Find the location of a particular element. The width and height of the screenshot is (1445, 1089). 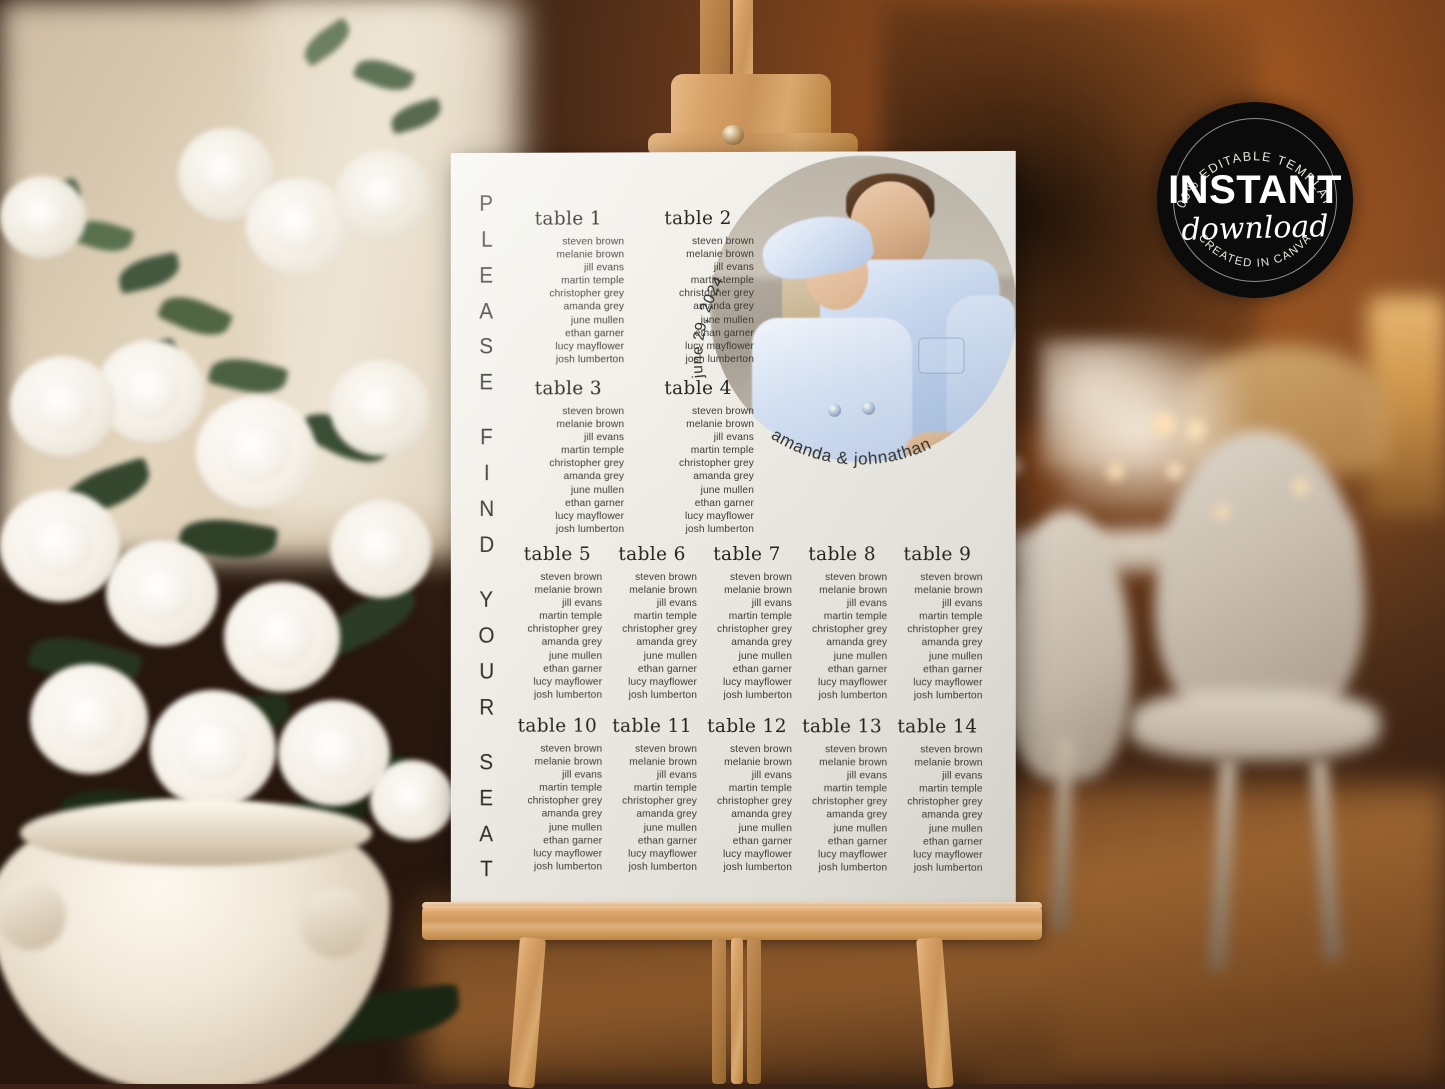

table-heading: table 8 is located at coordinates (842, 554).